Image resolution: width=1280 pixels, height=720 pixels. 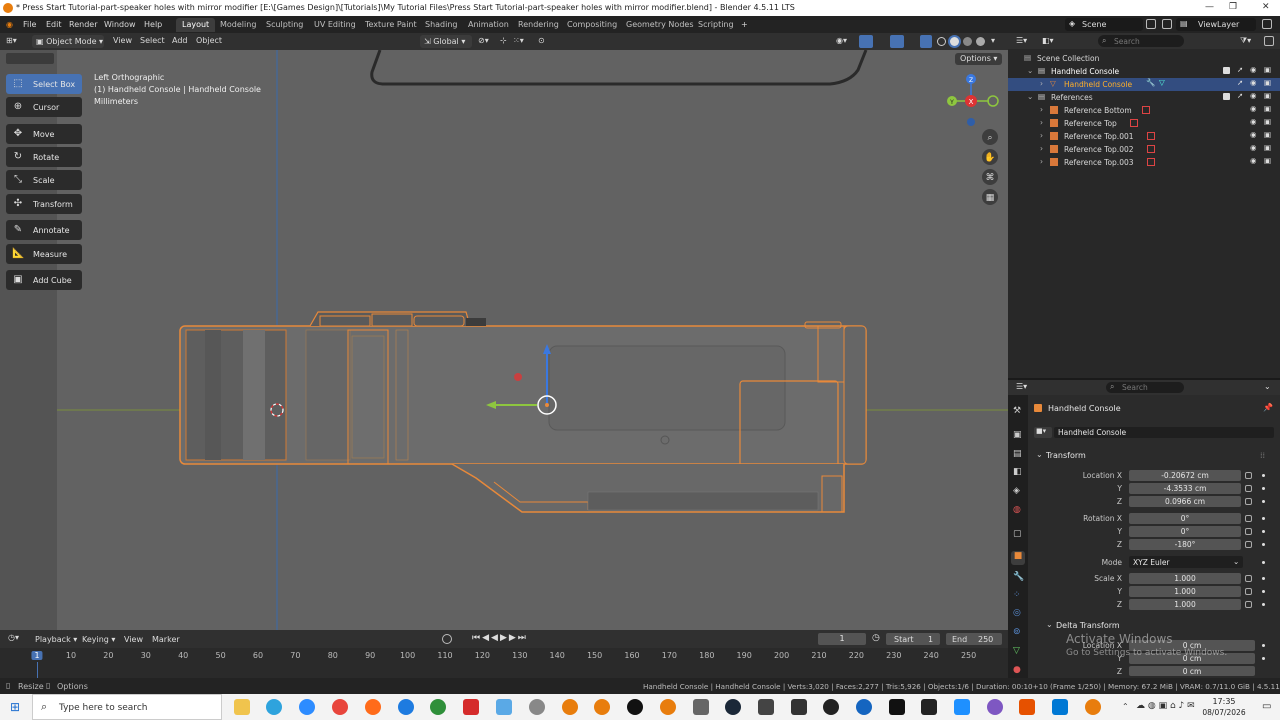 I want to click on wireframe-shading-icon, so click(x=941, y=41).